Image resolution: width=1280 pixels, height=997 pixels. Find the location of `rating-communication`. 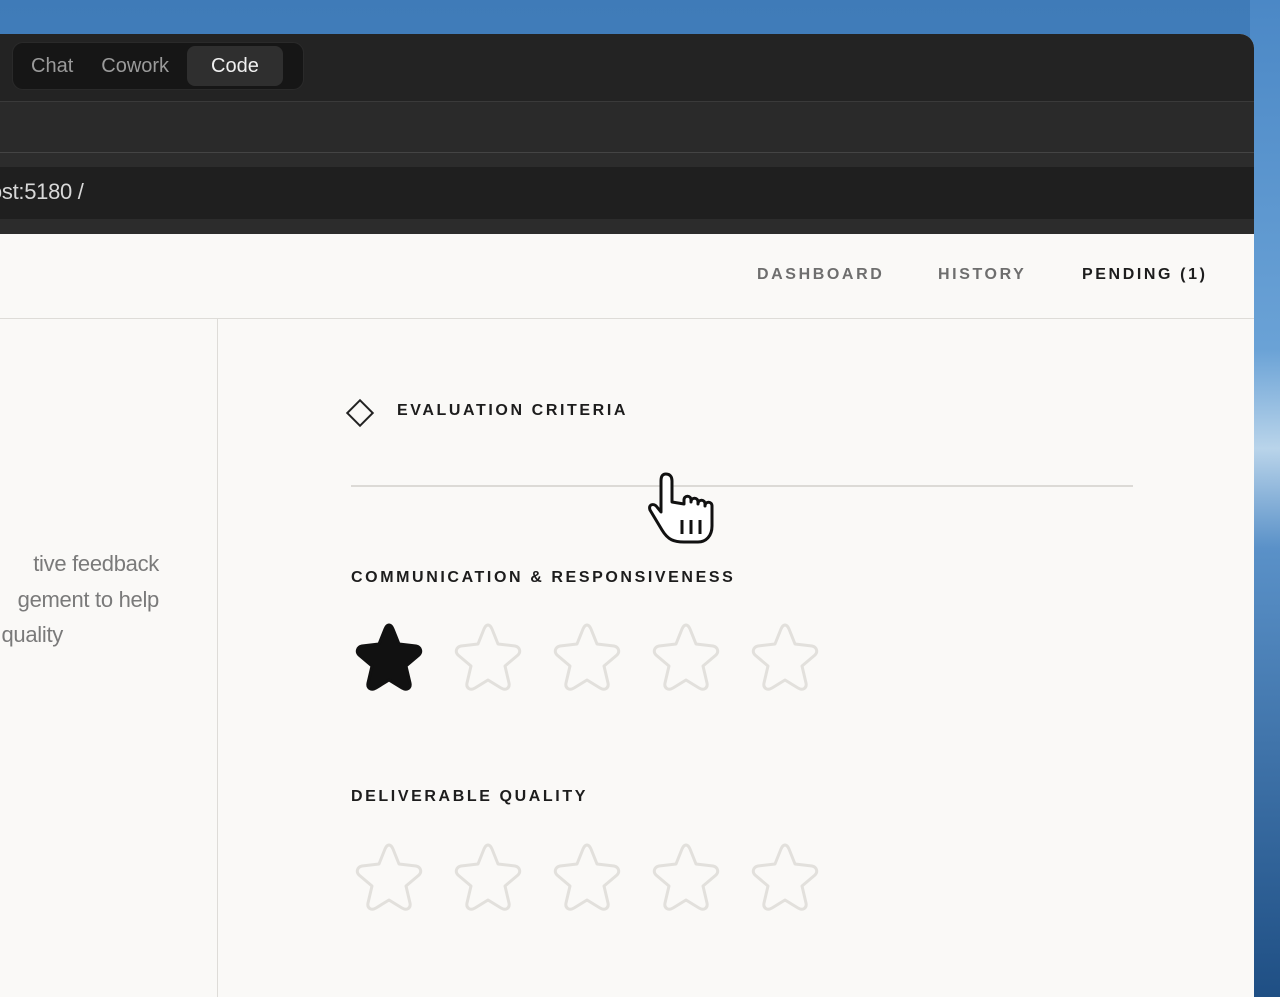

rating-communication is located at coordinates (595, 660).